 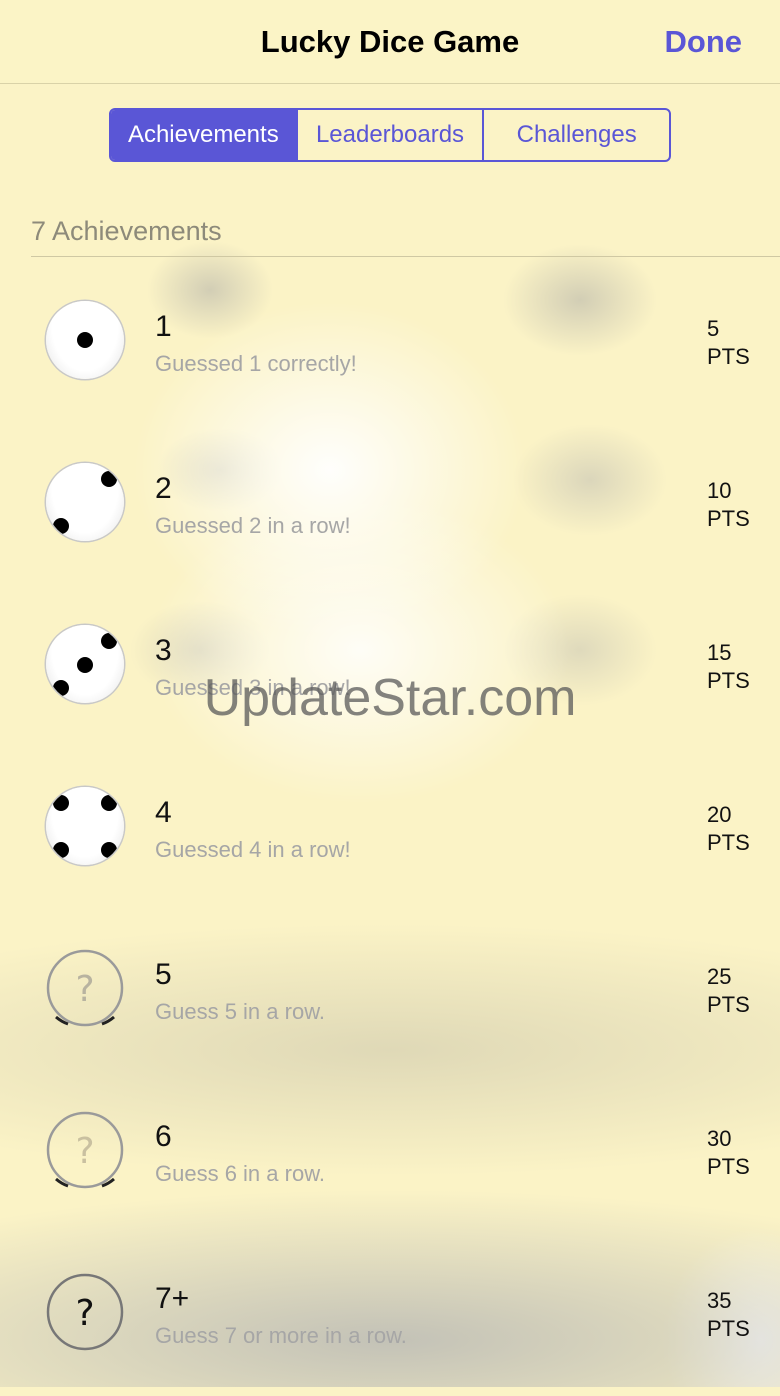 I want to click on page-title: Lucky Dice Game, so click(x=390, y=41).